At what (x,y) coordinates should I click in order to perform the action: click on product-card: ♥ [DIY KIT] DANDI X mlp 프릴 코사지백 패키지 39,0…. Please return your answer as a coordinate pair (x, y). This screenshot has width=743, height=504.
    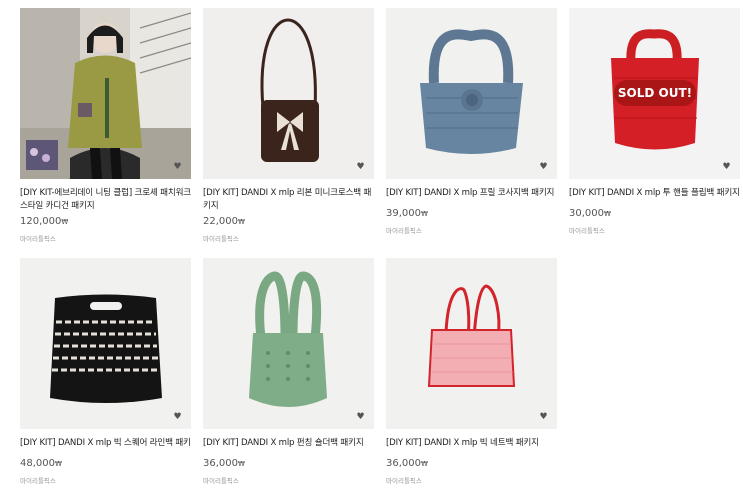
    Looking at the image, I should click on (471, 125).